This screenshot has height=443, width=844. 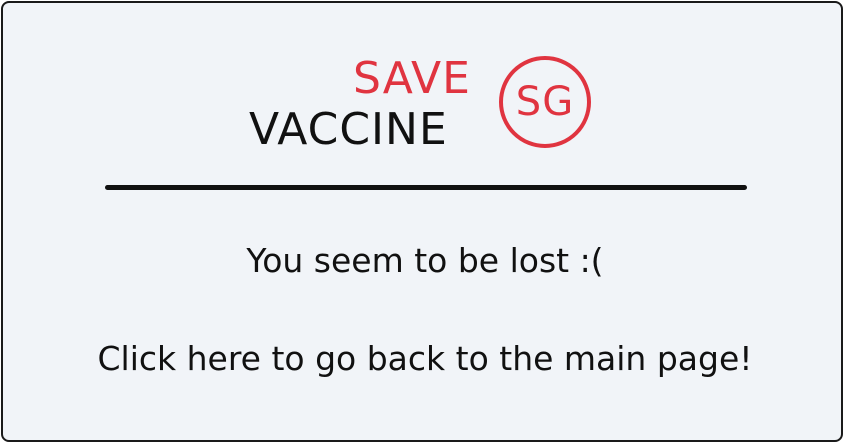 I want to click on back-to-main-page-link: Click here to go back to the main page!, so click(x=423, y=359).